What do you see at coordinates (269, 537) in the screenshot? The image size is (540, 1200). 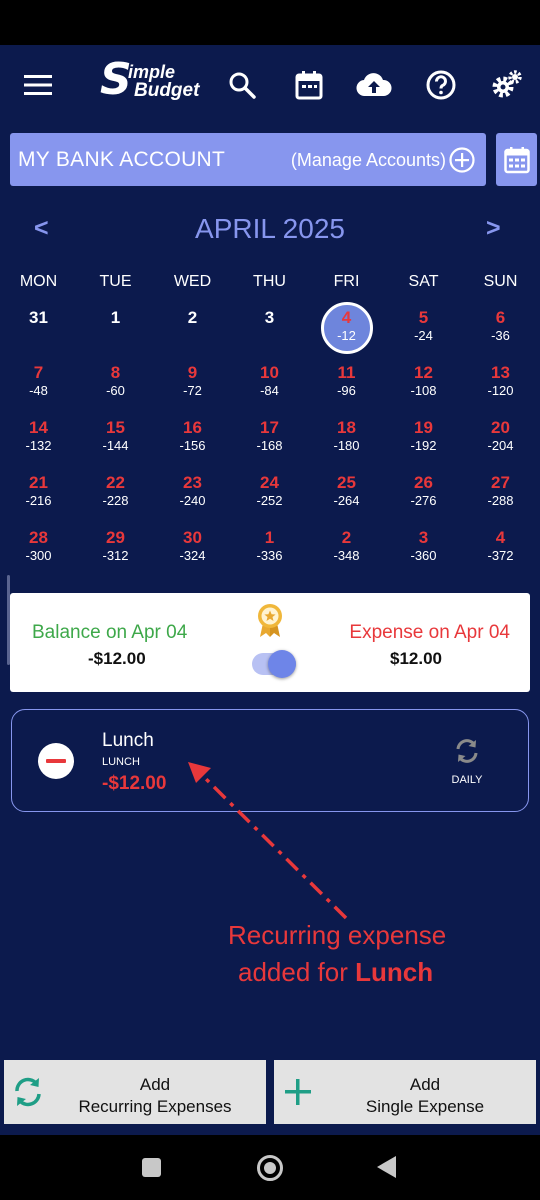 I see `day-number: 1` at bounding box center [269, 537].